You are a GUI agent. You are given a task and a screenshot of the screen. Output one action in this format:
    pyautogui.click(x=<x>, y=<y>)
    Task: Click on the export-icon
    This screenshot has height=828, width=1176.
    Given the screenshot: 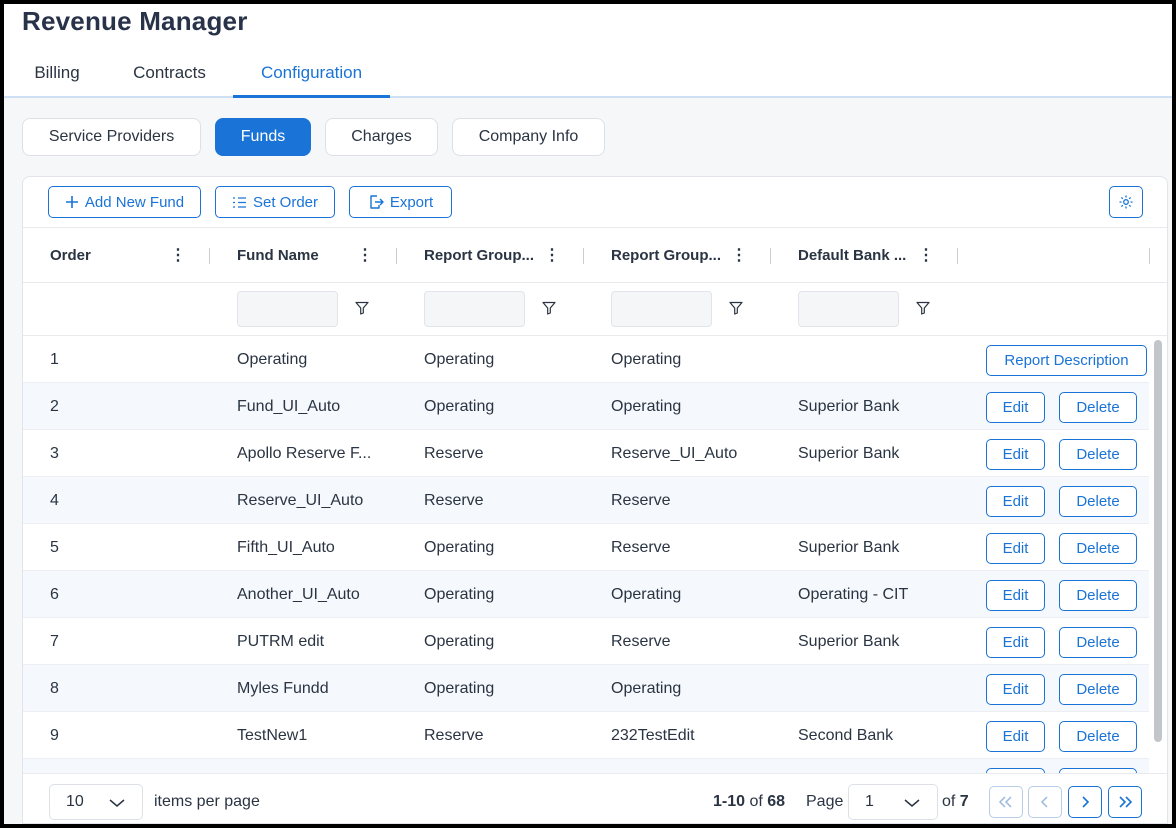 What is the action you would take?
    pyautogui.click(x=377, y=202)
    